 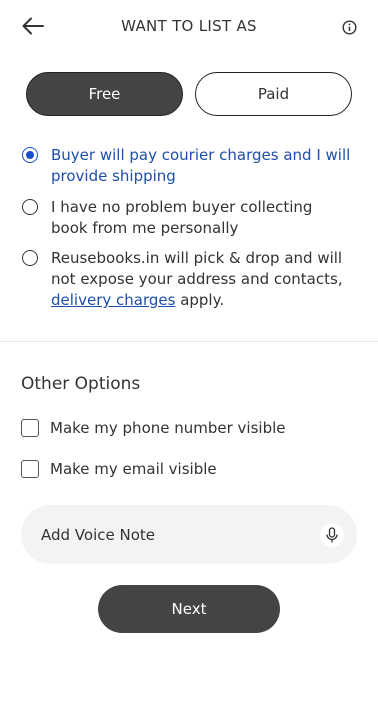 I want to click on email-visible-option: Make my email visible, so click(x=119, y=469).